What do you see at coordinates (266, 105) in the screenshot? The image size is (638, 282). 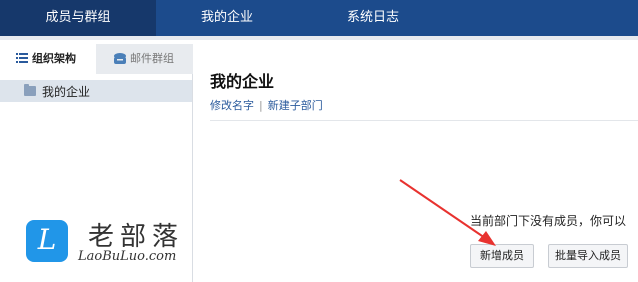 I see `department-action-links: 修改名字 | 新建子部门` at bounding box center [266, 105].